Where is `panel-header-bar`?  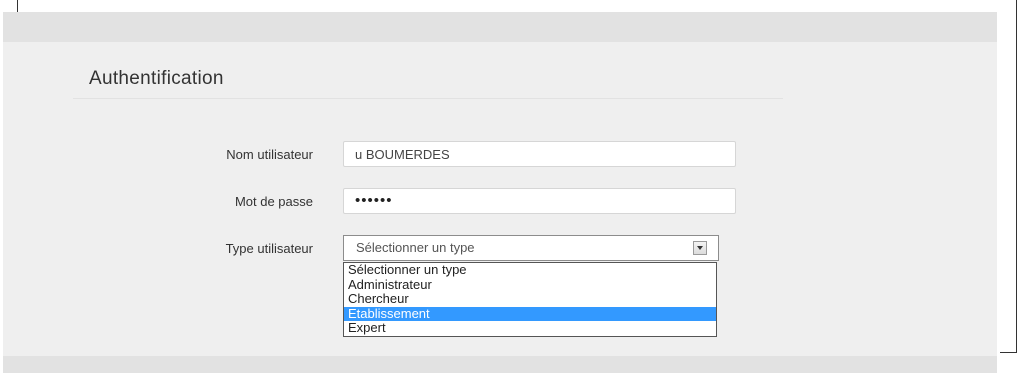
panel-header-bar is located at coordinates (500, 27).